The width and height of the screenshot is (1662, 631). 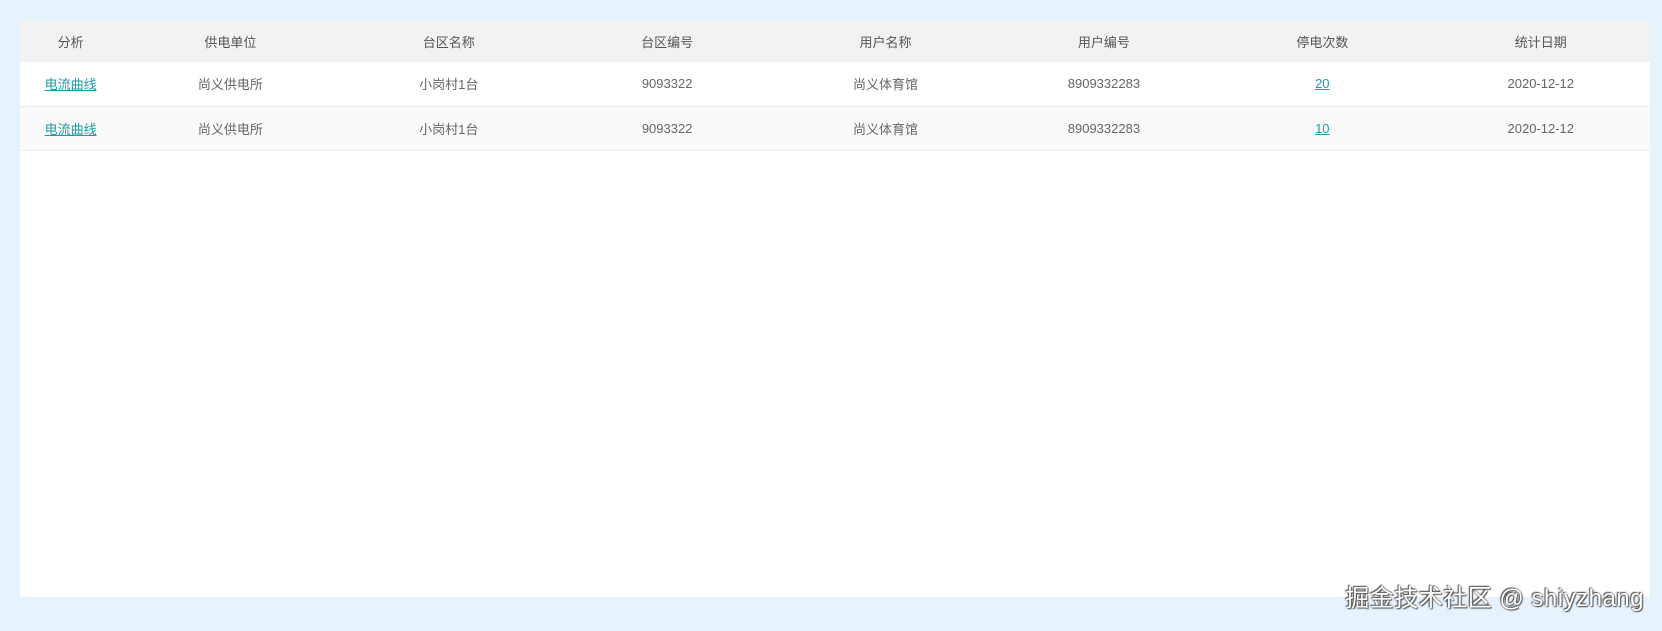 What do you see at coordinates (1322, 42) in the screenshot?
I see `header-outage-count: 停电次数` at bounding box center [1322, 42].